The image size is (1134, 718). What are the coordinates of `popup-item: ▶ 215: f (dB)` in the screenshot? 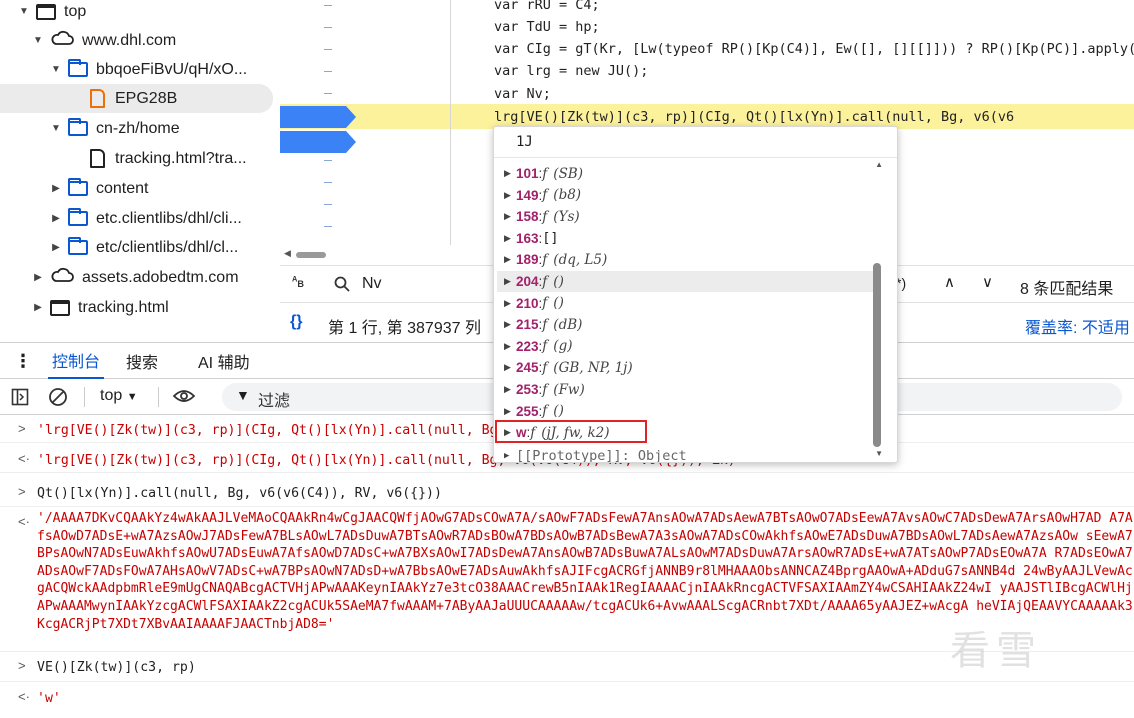 It's located at (543, 324).